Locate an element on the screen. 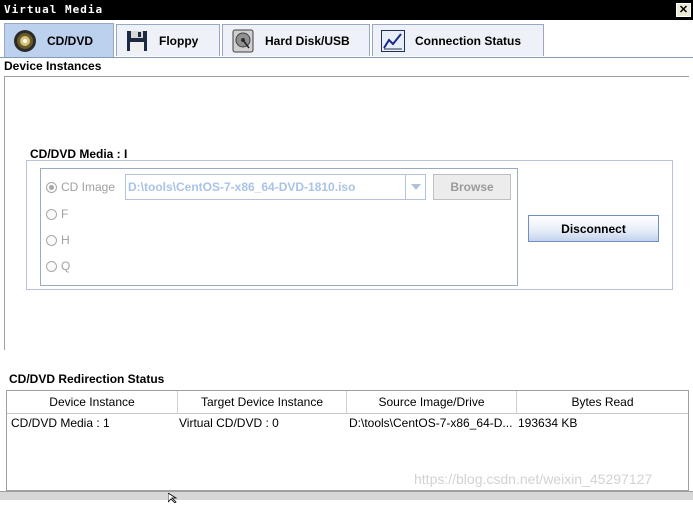 The image size is (693, 508). browse-button: Browse is located at coordinates (472, 187).